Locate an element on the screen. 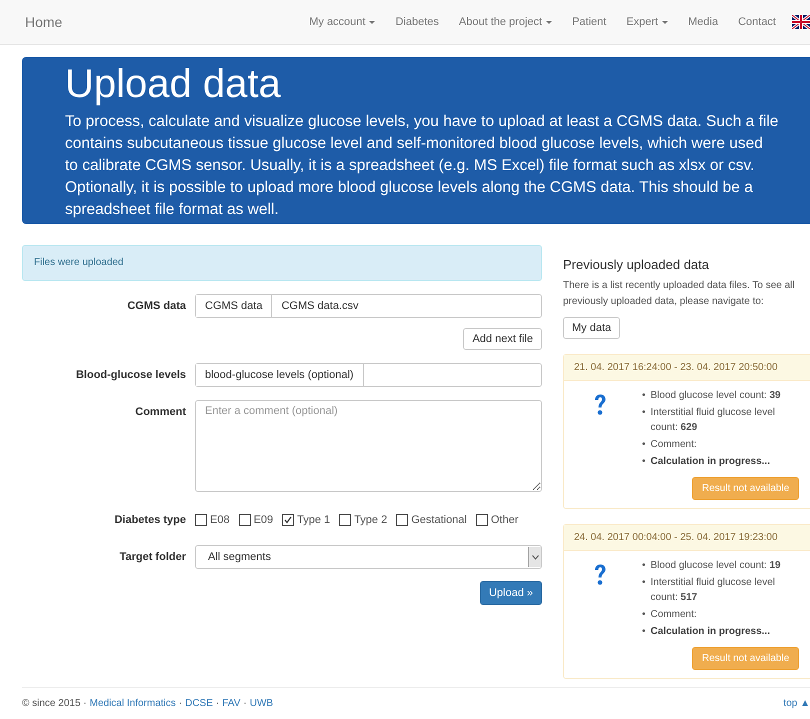  home-link: Home is located at coordinates (43, 22).